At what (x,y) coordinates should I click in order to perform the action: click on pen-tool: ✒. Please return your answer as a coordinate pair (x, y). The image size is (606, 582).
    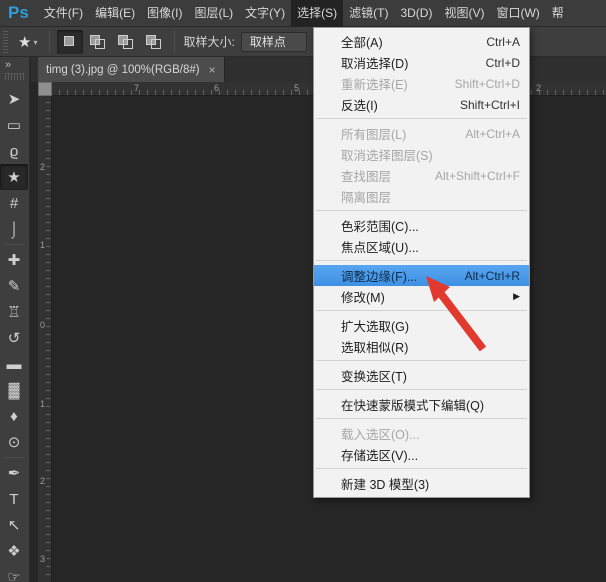
    Looking at the image, I should click on (14, 473).